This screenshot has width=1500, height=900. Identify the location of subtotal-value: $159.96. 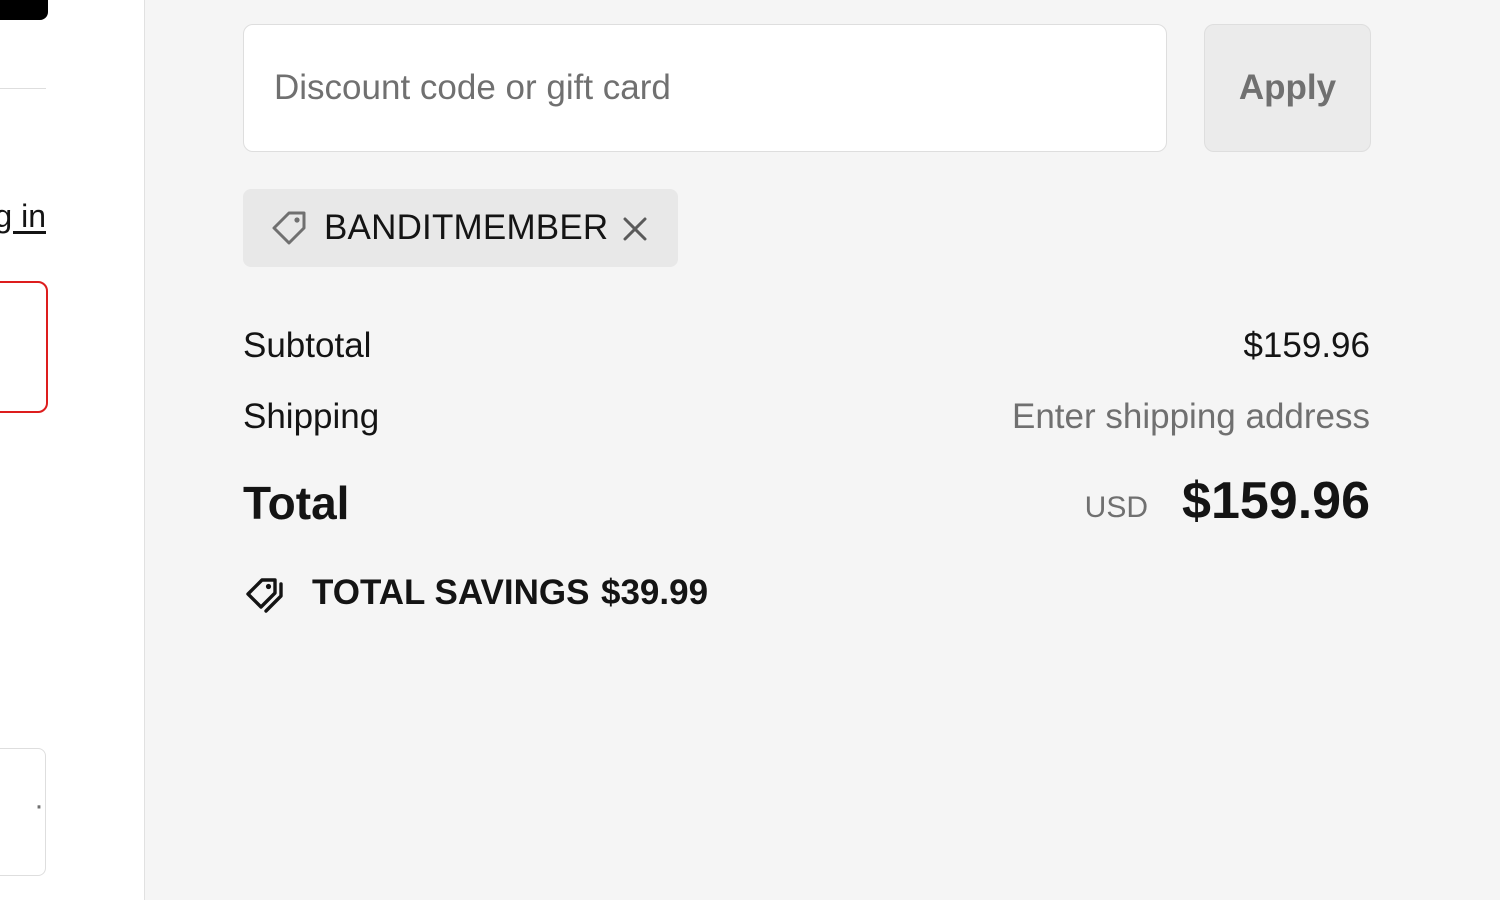
(1306, 345).